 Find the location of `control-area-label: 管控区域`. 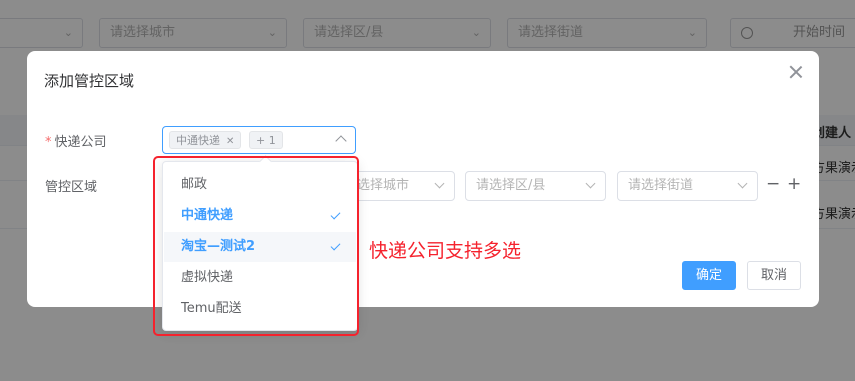

control-area-label: 管控区域 is located at coordinates (71, 187).